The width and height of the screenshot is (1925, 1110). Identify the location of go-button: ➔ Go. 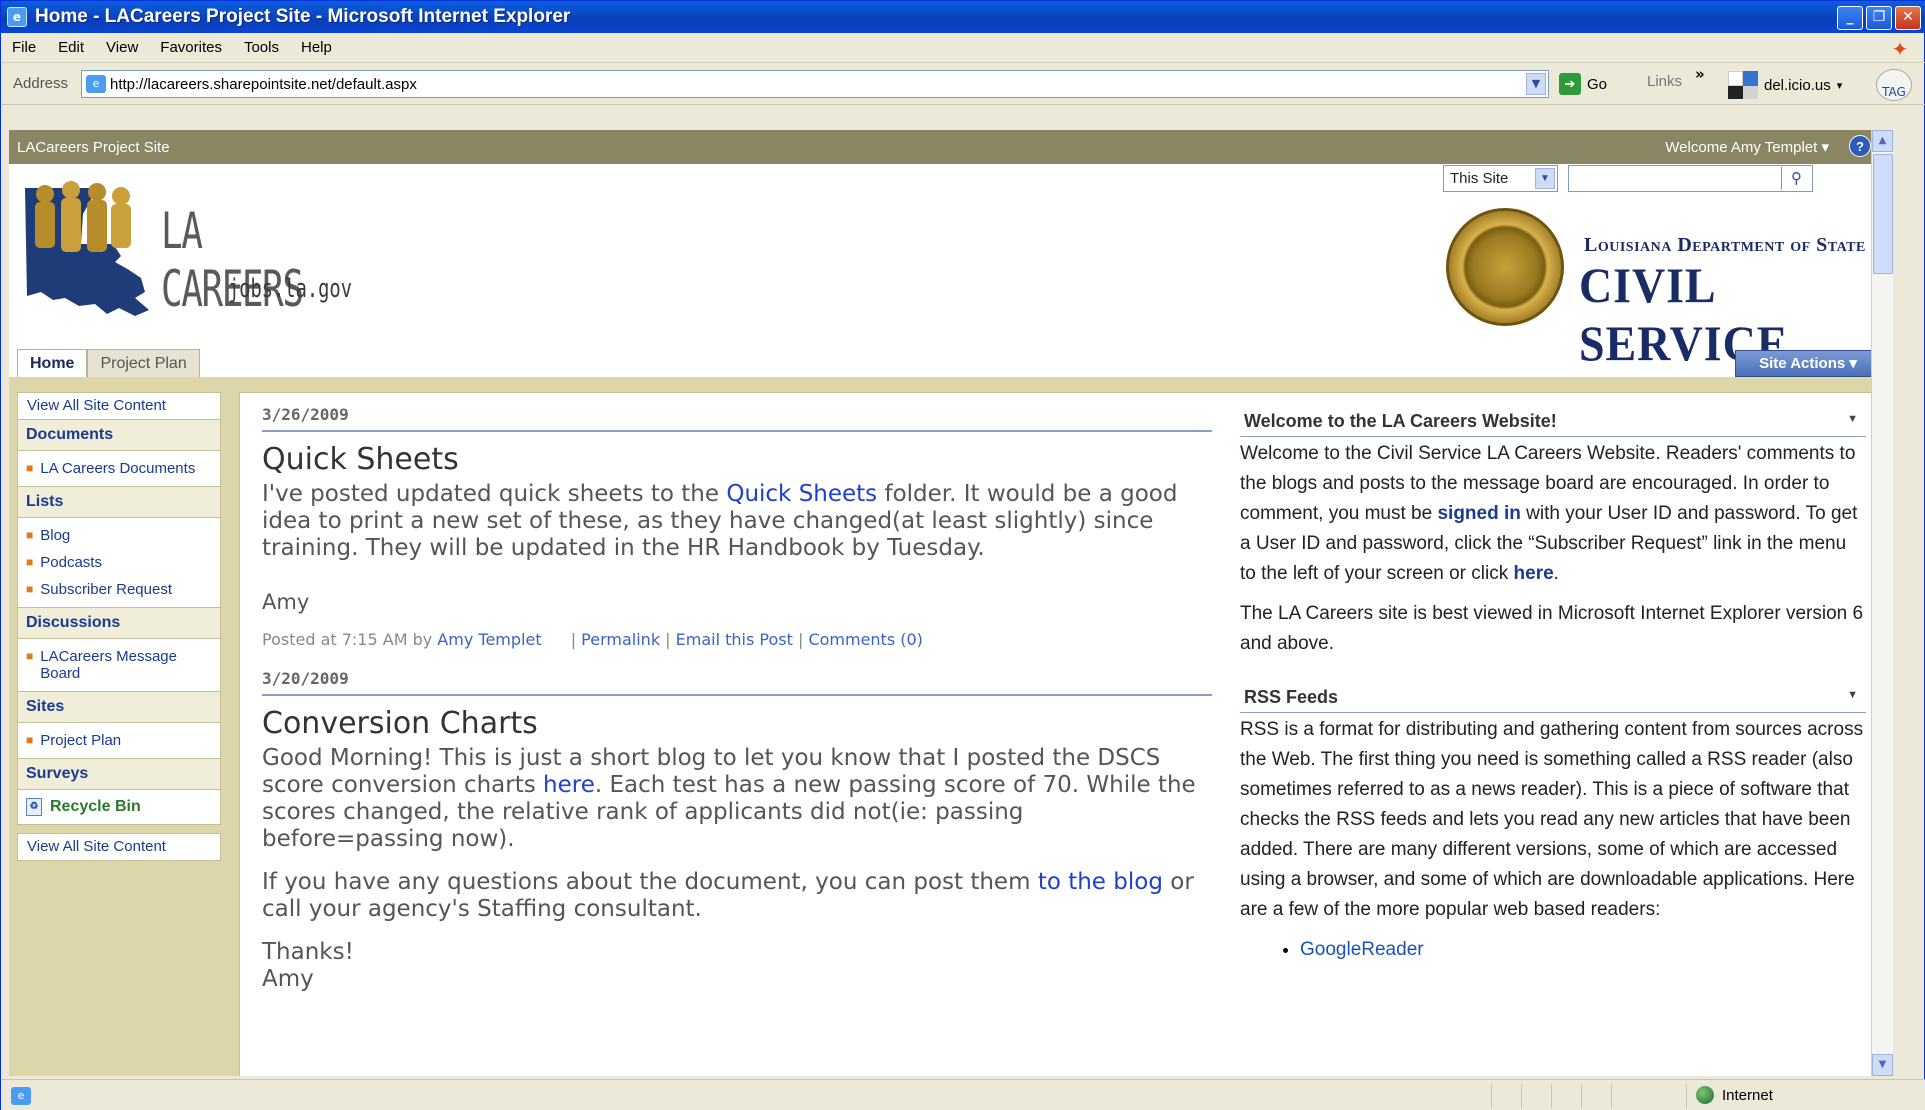
(1583, 84).